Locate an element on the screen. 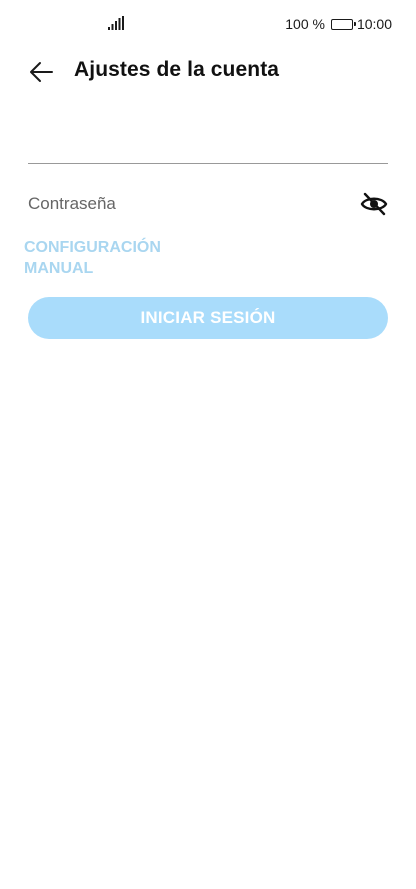 This screenshot has width=416, height=889. page-title: Ajustes de la cuenta is located at coordinates (177, 69).